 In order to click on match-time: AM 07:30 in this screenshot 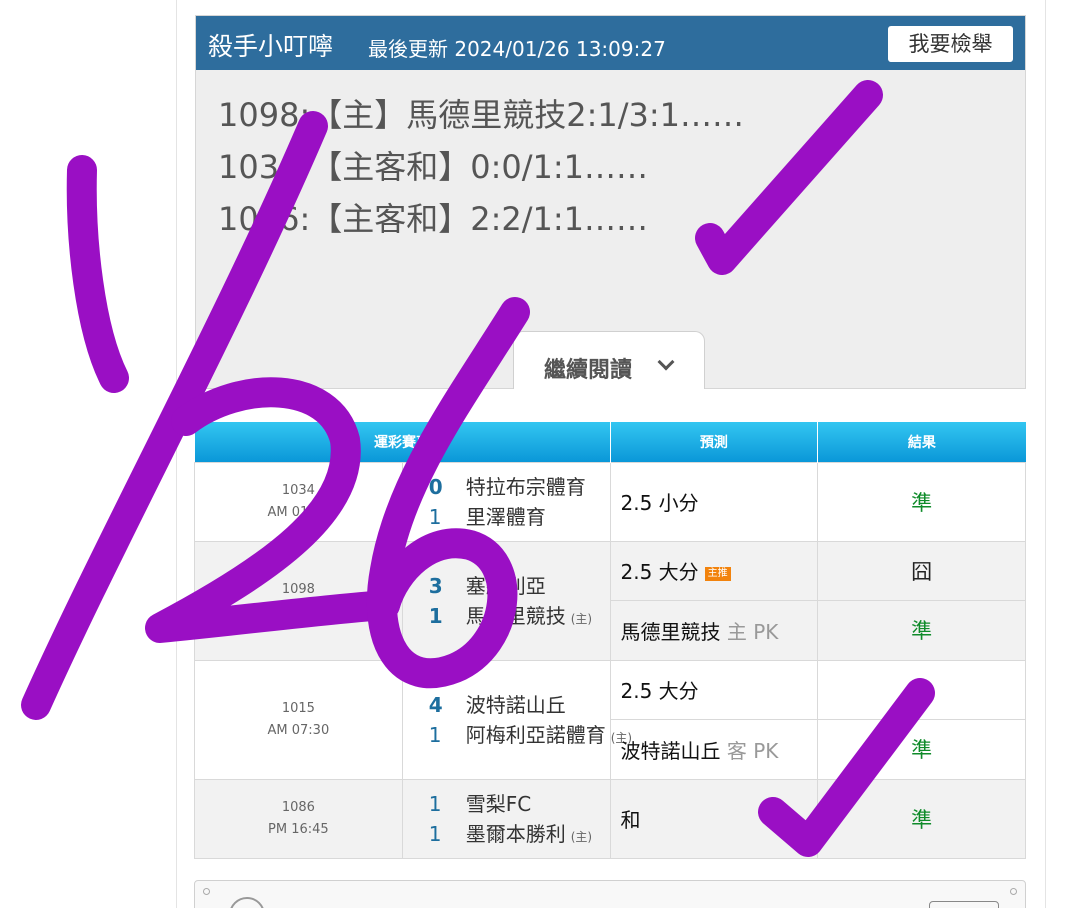, I will do `click(298, 730)`.